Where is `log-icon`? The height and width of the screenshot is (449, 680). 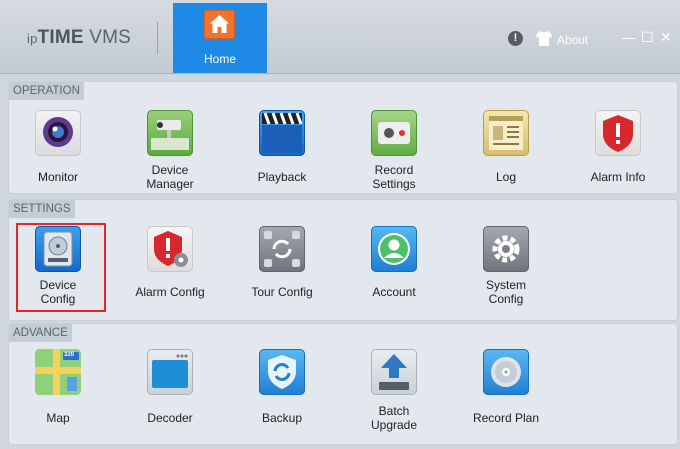 log-icon is located at coordinates (506, 133).